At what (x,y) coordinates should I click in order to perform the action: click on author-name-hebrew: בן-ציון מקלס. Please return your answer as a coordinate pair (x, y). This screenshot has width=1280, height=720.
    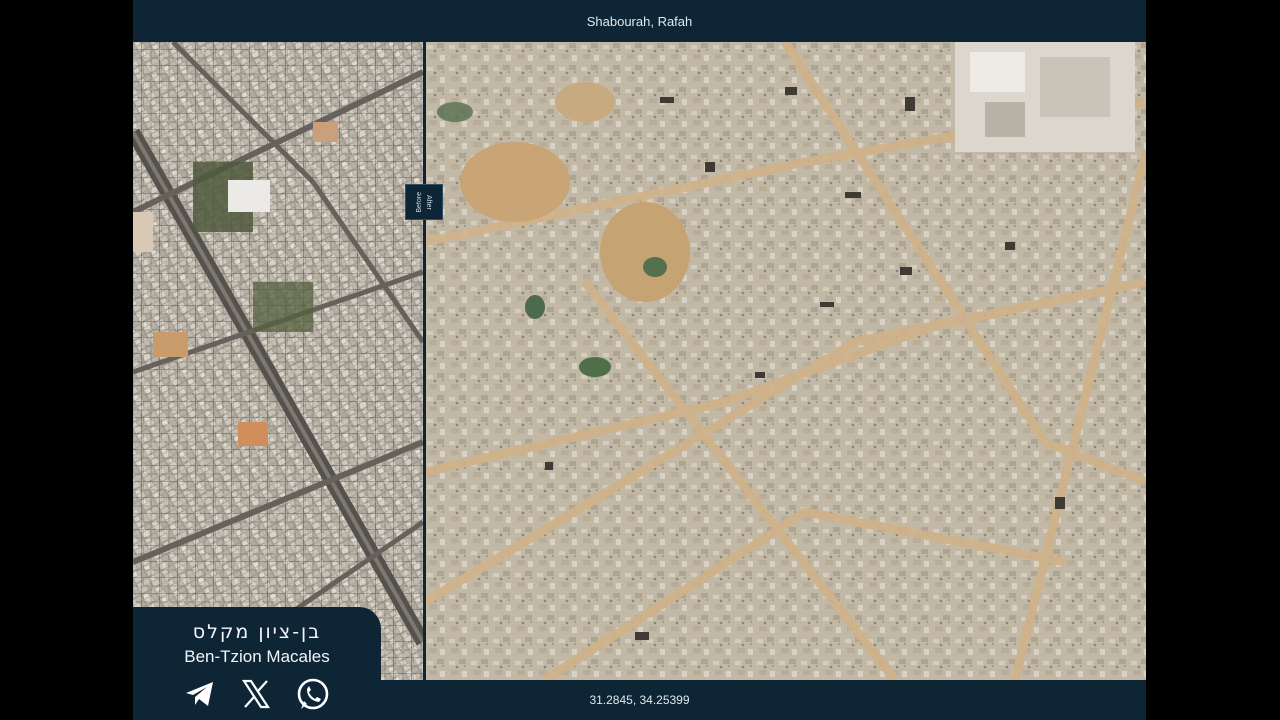
    Looking at the image, I should click on (257, 632).